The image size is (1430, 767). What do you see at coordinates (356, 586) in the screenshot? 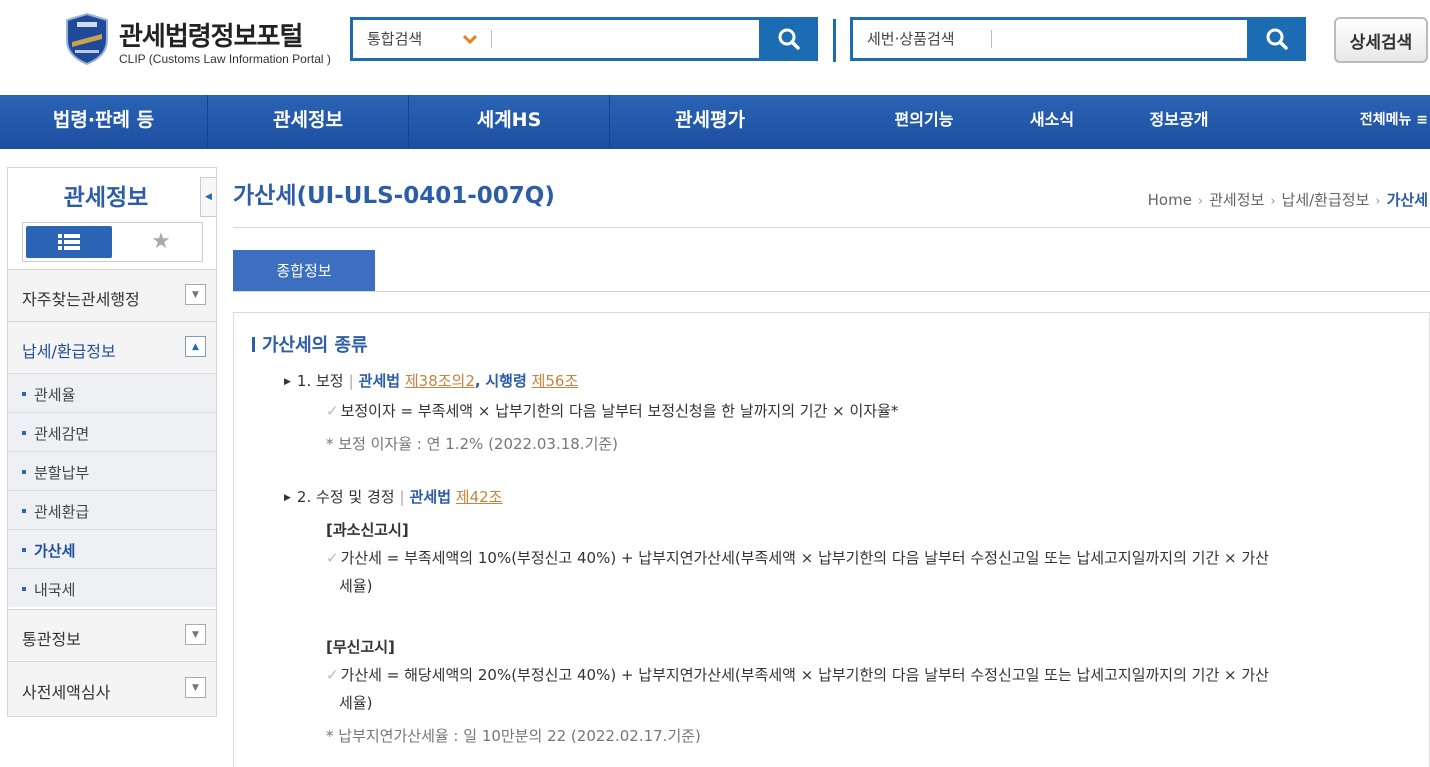
I see `formula-text-cont: 세율)` at bounding box center [356, 586].